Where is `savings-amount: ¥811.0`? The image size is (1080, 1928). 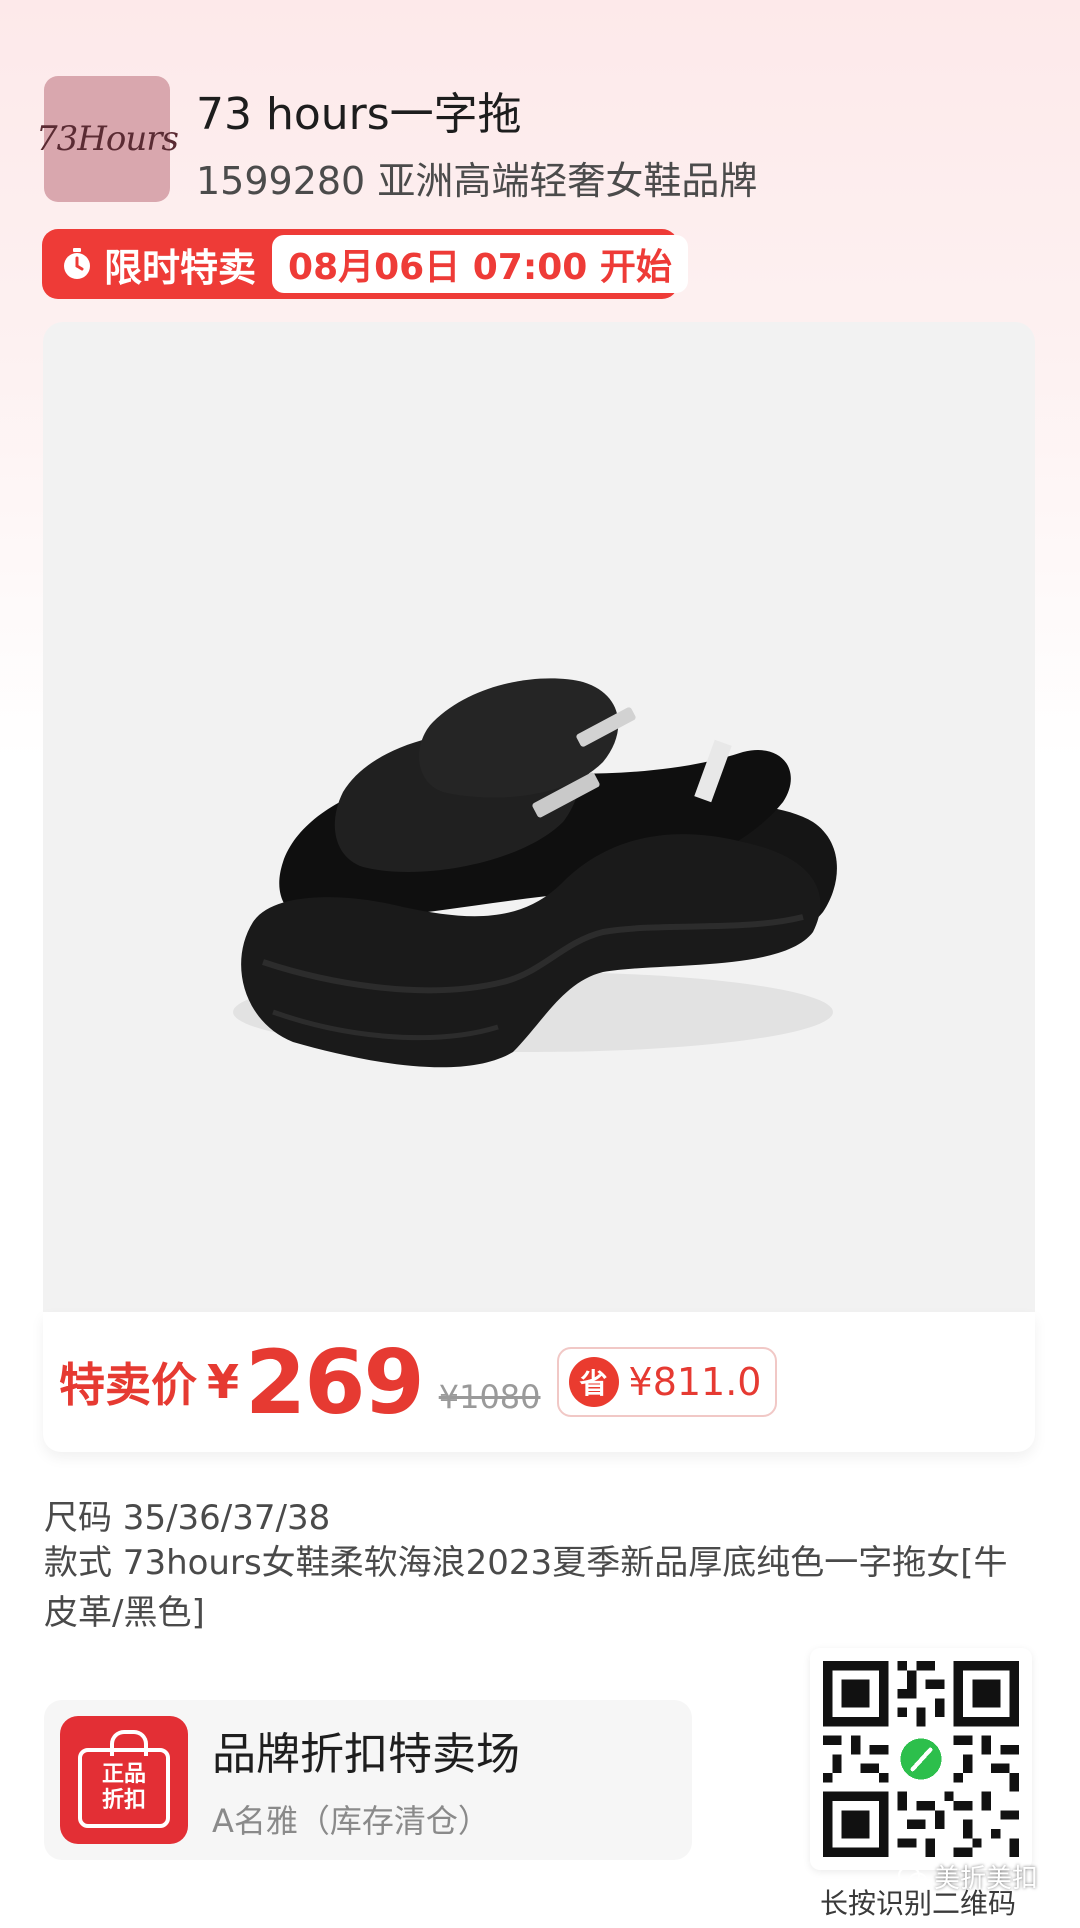
savings-amount: ¥811.0 is located at coordinates (695, 1382).